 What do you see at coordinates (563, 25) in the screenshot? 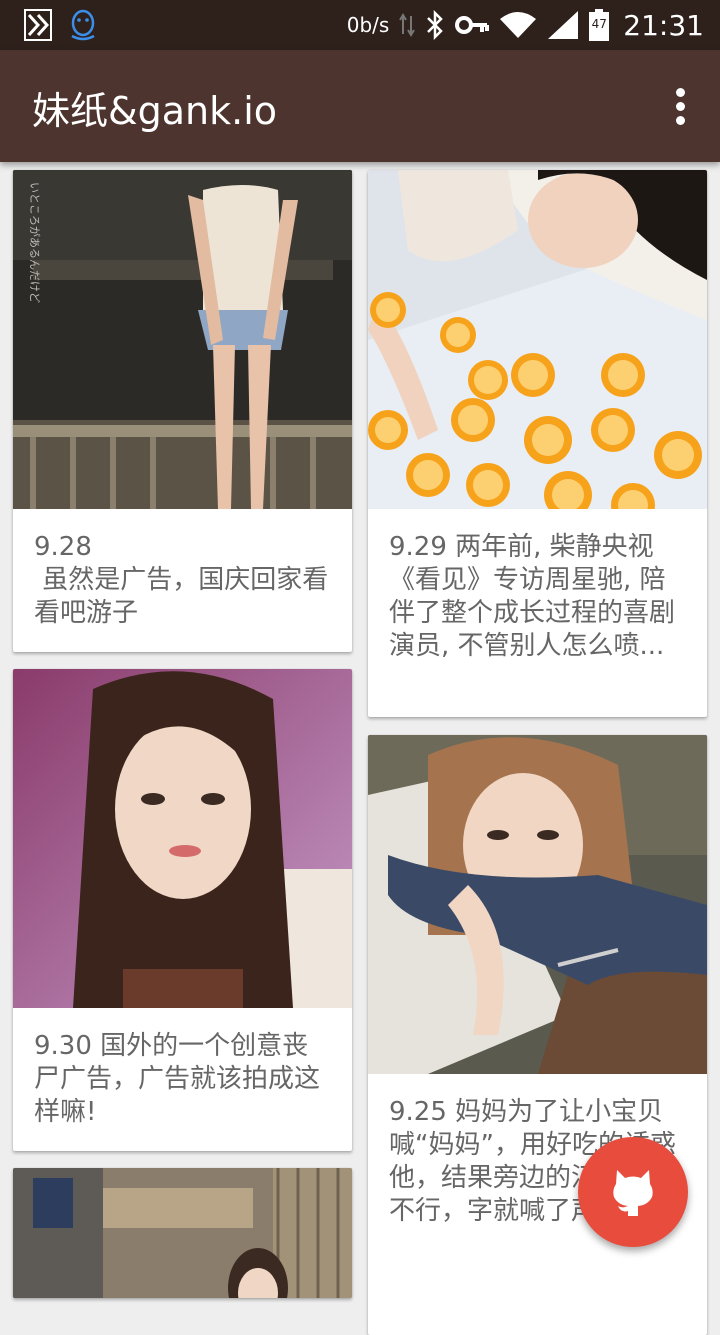
I see `signal-icon` at bounding box center [563, 25].